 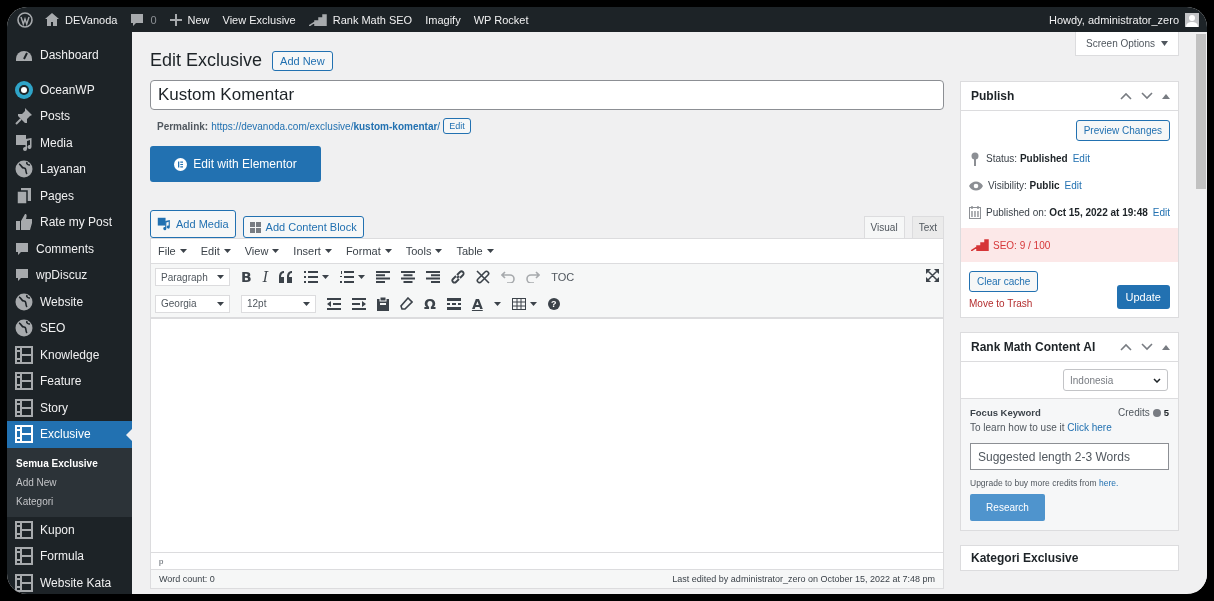 I want to click on sidebar-item: Layanan, so click(x=69, y=169).